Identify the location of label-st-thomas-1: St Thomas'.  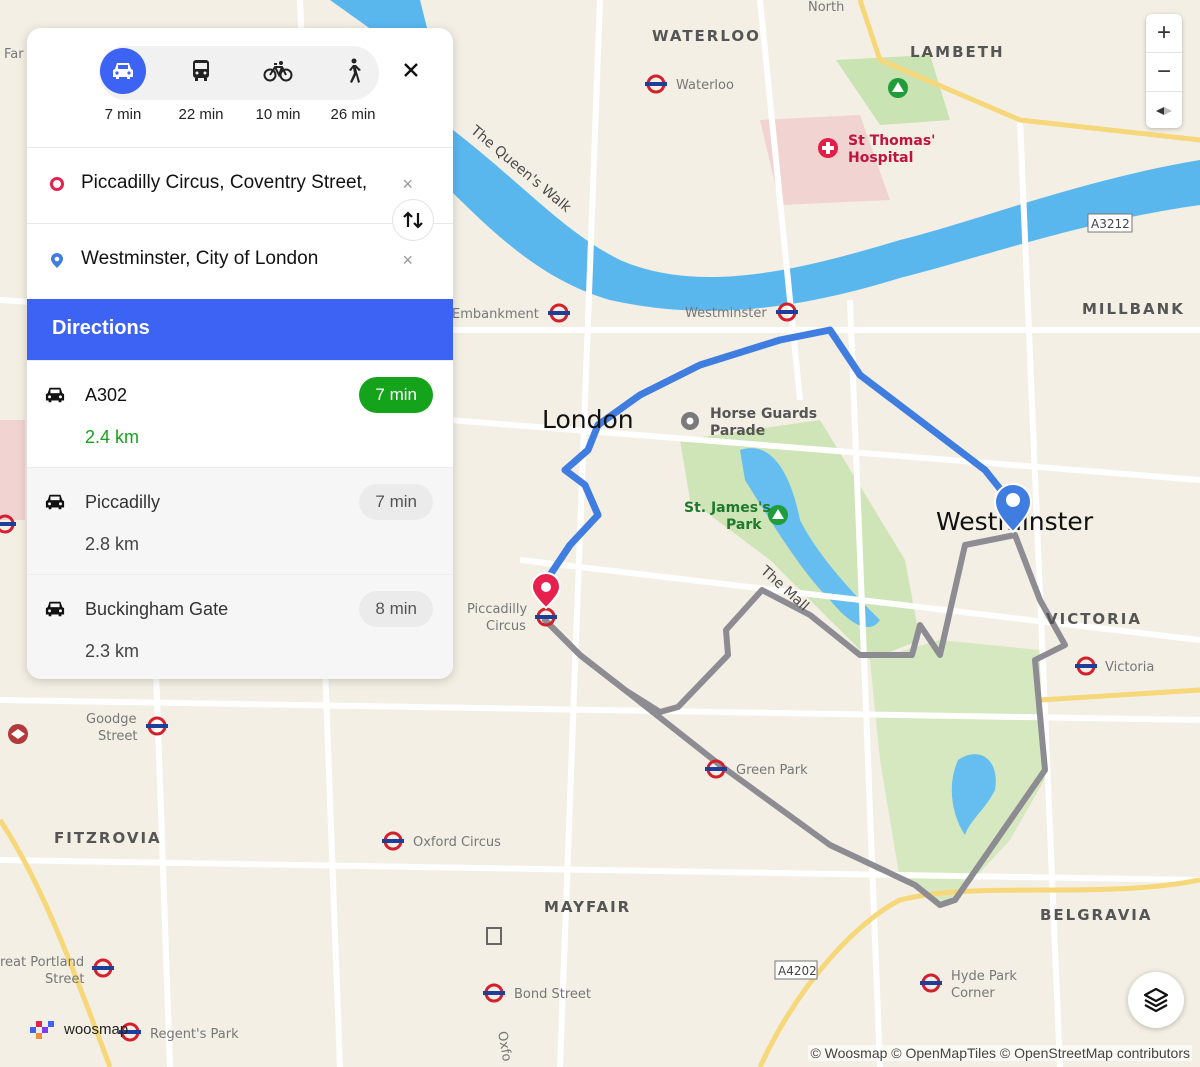
(891, 141).